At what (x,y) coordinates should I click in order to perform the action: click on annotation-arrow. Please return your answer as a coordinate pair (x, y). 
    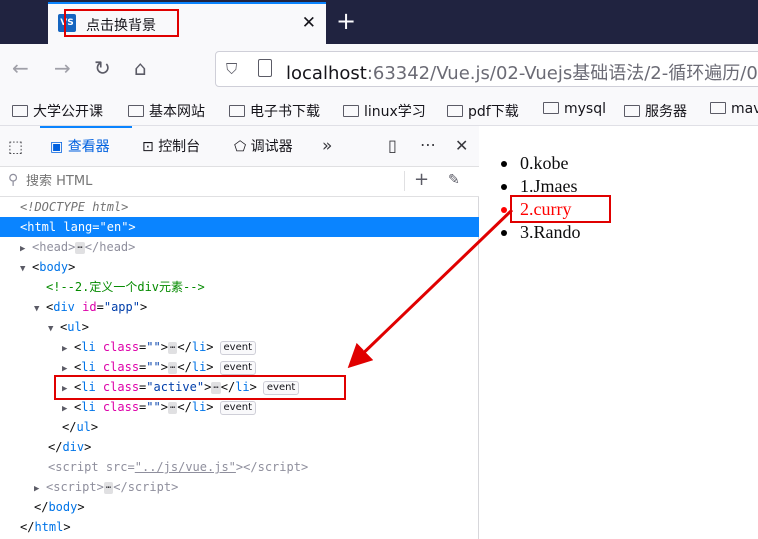
    Looking at the image, I should click on (430, 288).